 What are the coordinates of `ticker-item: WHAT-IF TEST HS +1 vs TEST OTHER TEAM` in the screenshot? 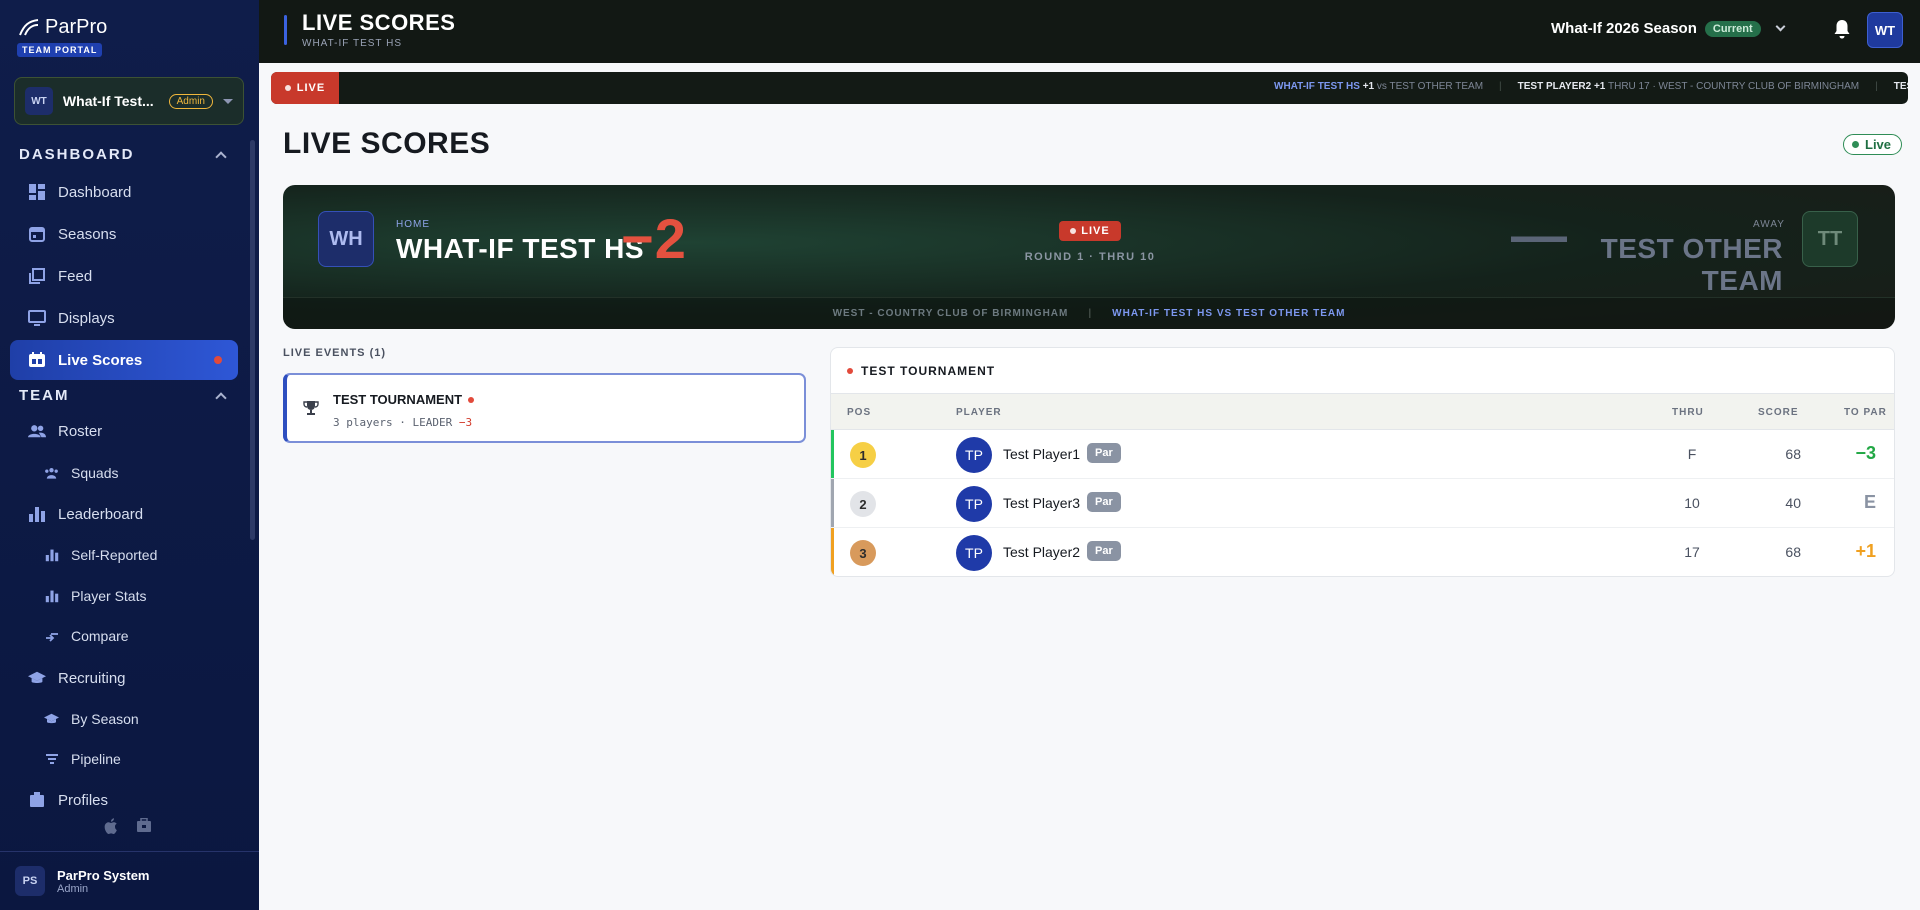 It's located at (1378, 86).